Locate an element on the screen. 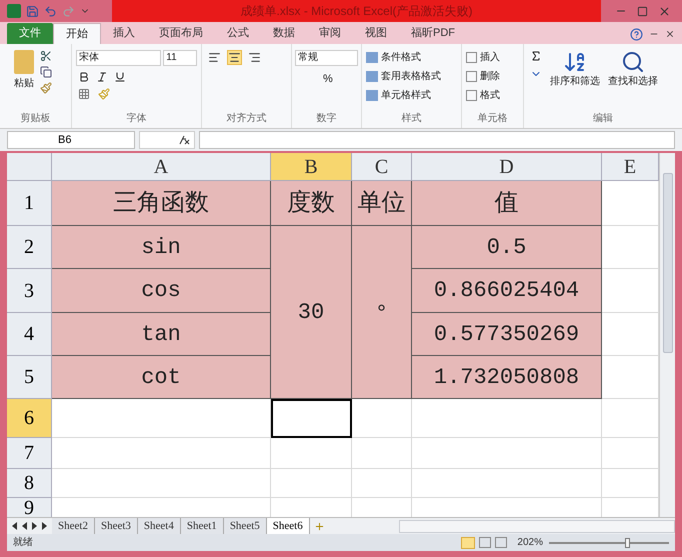 Image resolution: width=682 pixels, height=557 pixels. table-cell: 0.577350269 is located at coordinates (507, 334).